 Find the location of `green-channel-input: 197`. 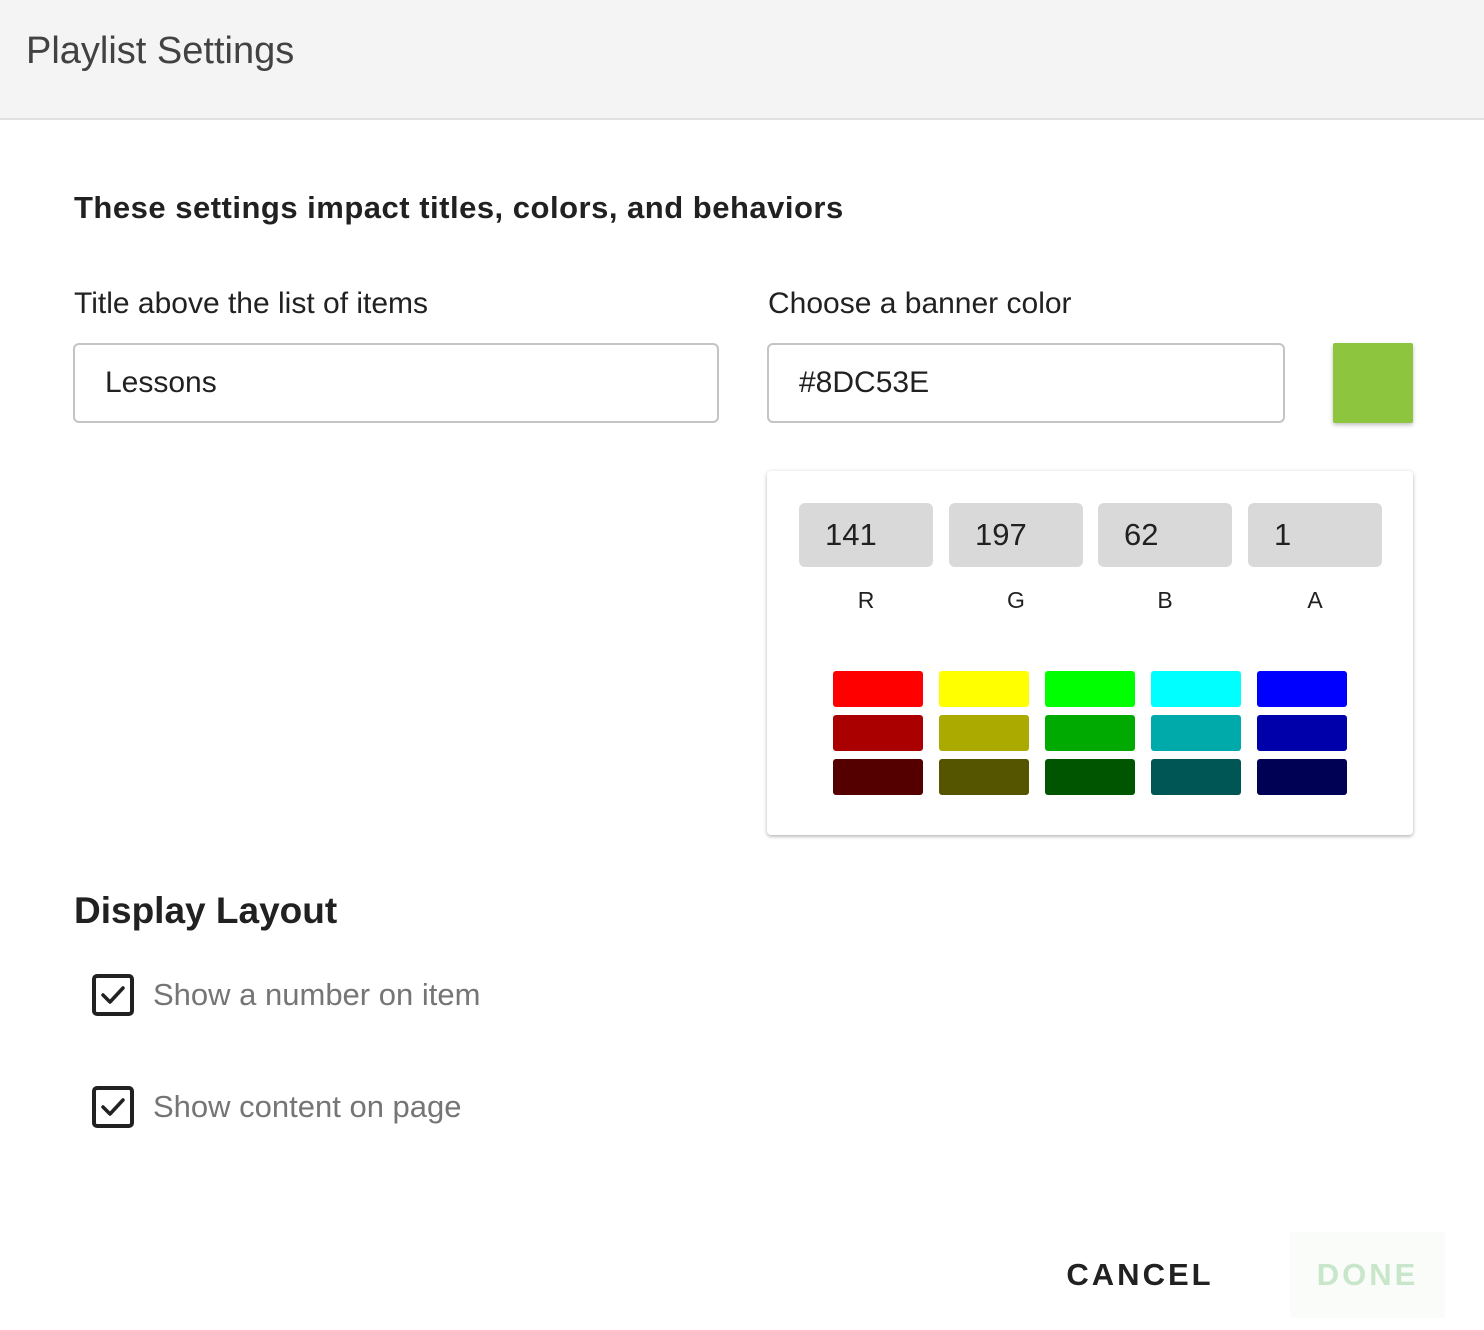

green-channel-input: 197 is located at coordinates (1016, 535).